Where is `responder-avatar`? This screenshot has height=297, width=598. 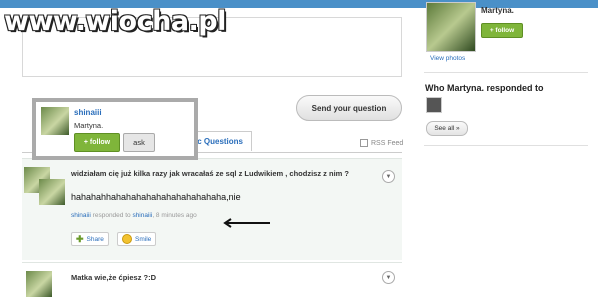 responder-avatar is located at coordinates (52, 192).